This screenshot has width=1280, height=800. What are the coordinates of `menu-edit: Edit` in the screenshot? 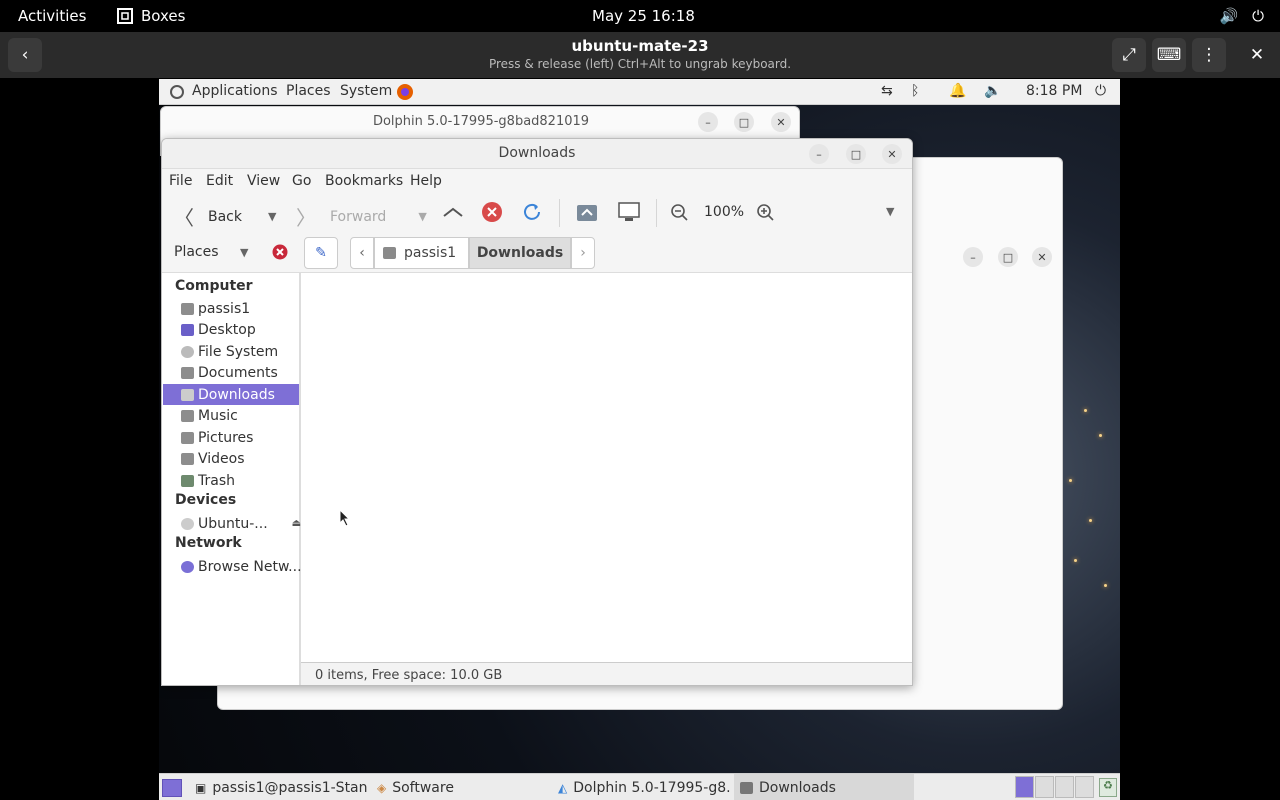 It's located at (219, 181).